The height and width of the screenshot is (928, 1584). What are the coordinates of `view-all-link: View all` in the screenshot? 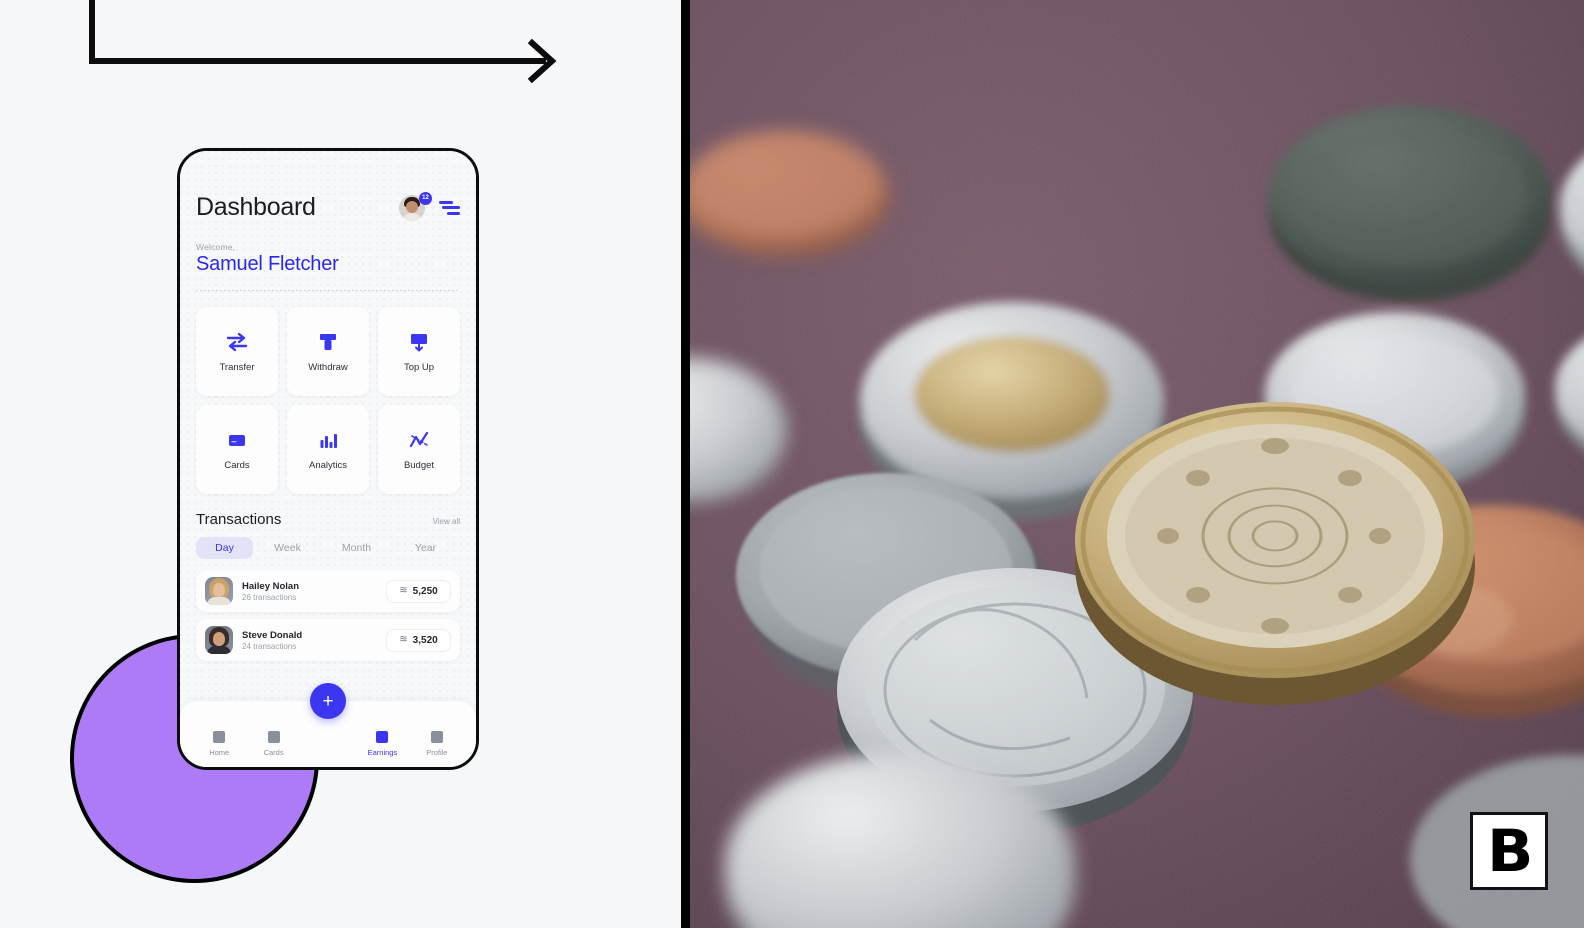 It's located at (446, 521).